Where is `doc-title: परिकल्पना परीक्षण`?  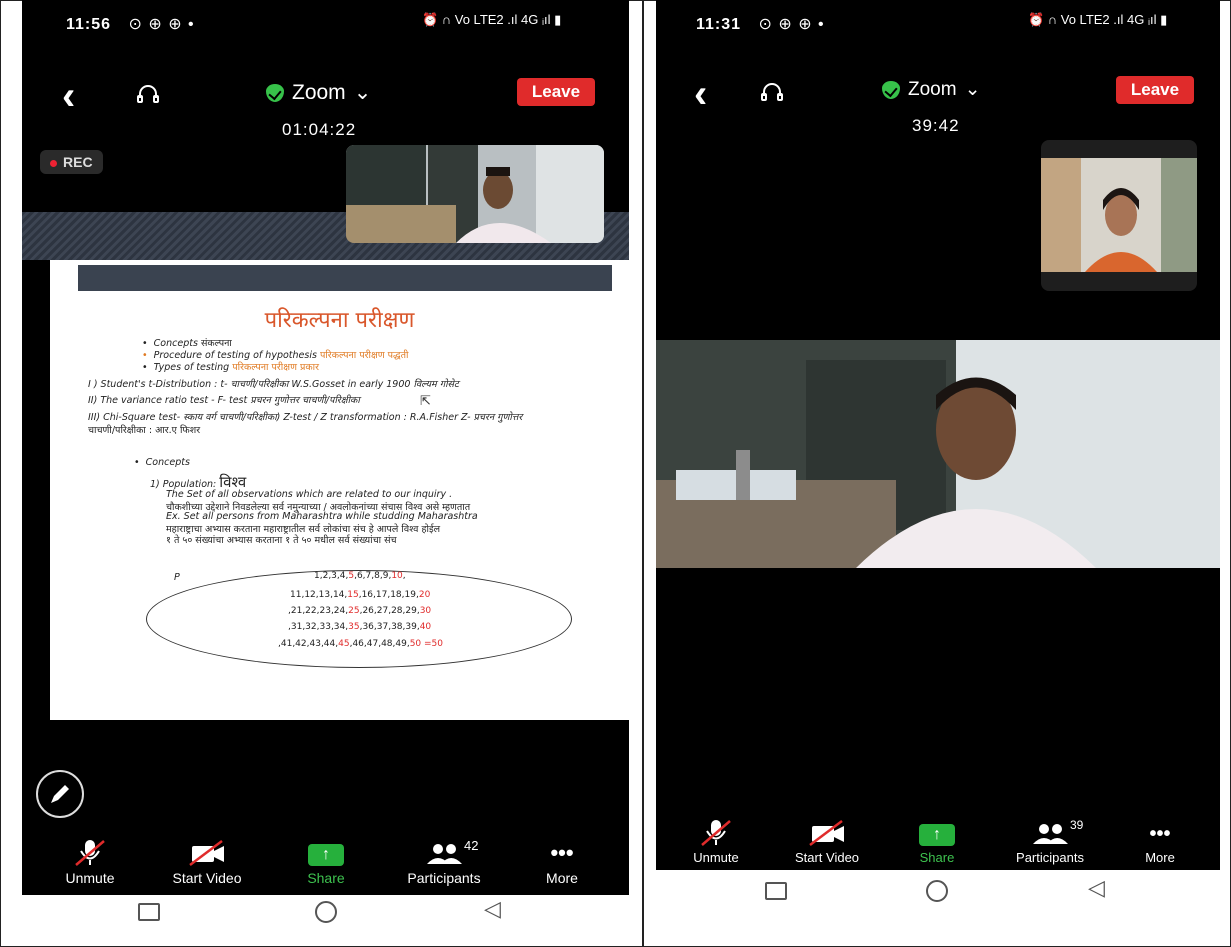
doc-title: परिकल्पना परीक्षण is located at coordinates (339, 320).